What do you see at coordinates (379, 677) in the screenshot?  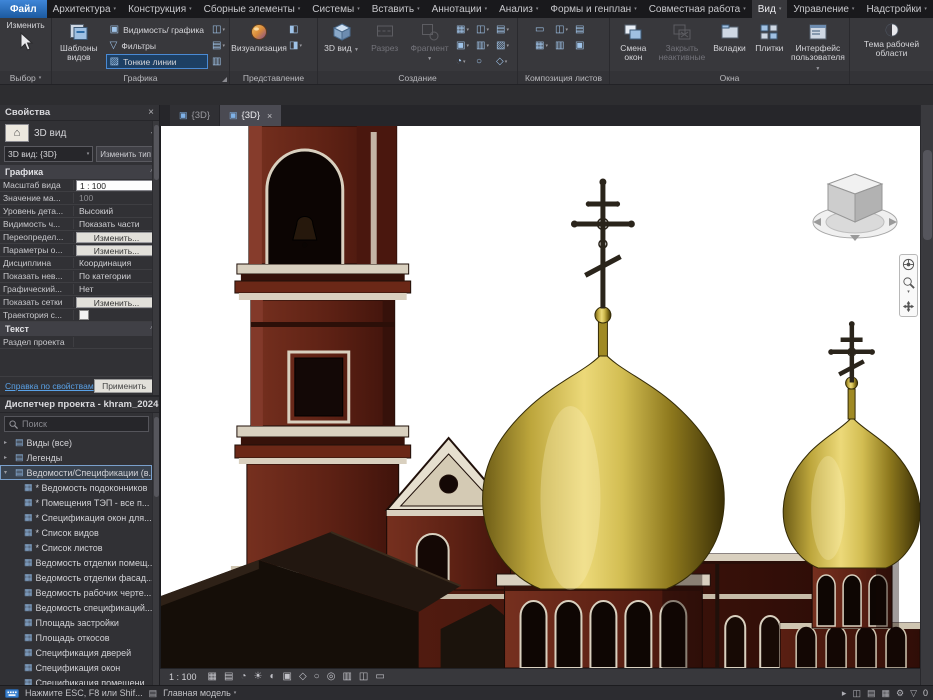 I see `view-control-icon: ▭` at bounding box center [379, 677].